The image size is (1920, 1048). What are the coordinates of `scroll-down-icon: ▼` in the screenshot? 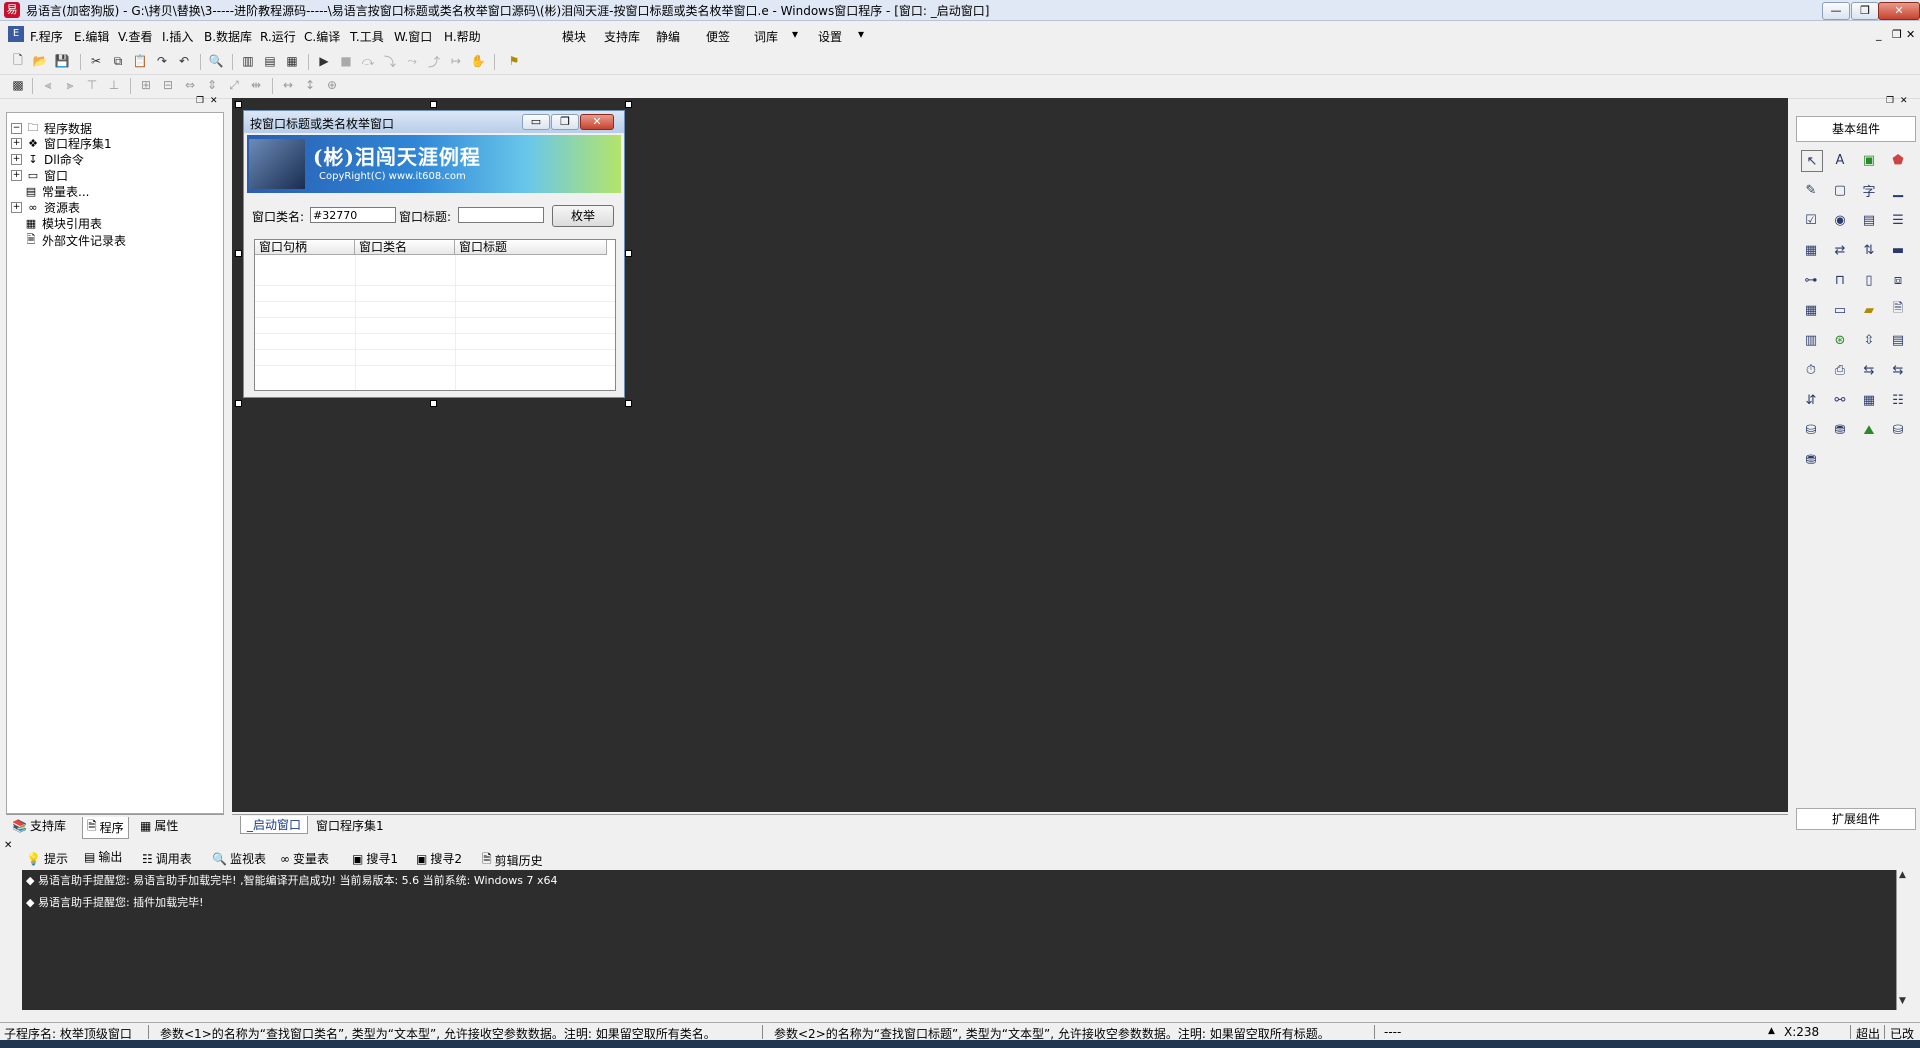 It's located at (1902, 1001).